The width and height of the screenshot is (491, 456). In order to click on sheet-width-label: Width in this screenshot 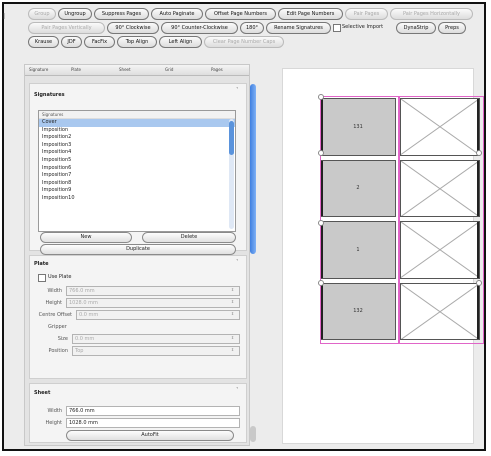, I will do `click(54, 411)`.